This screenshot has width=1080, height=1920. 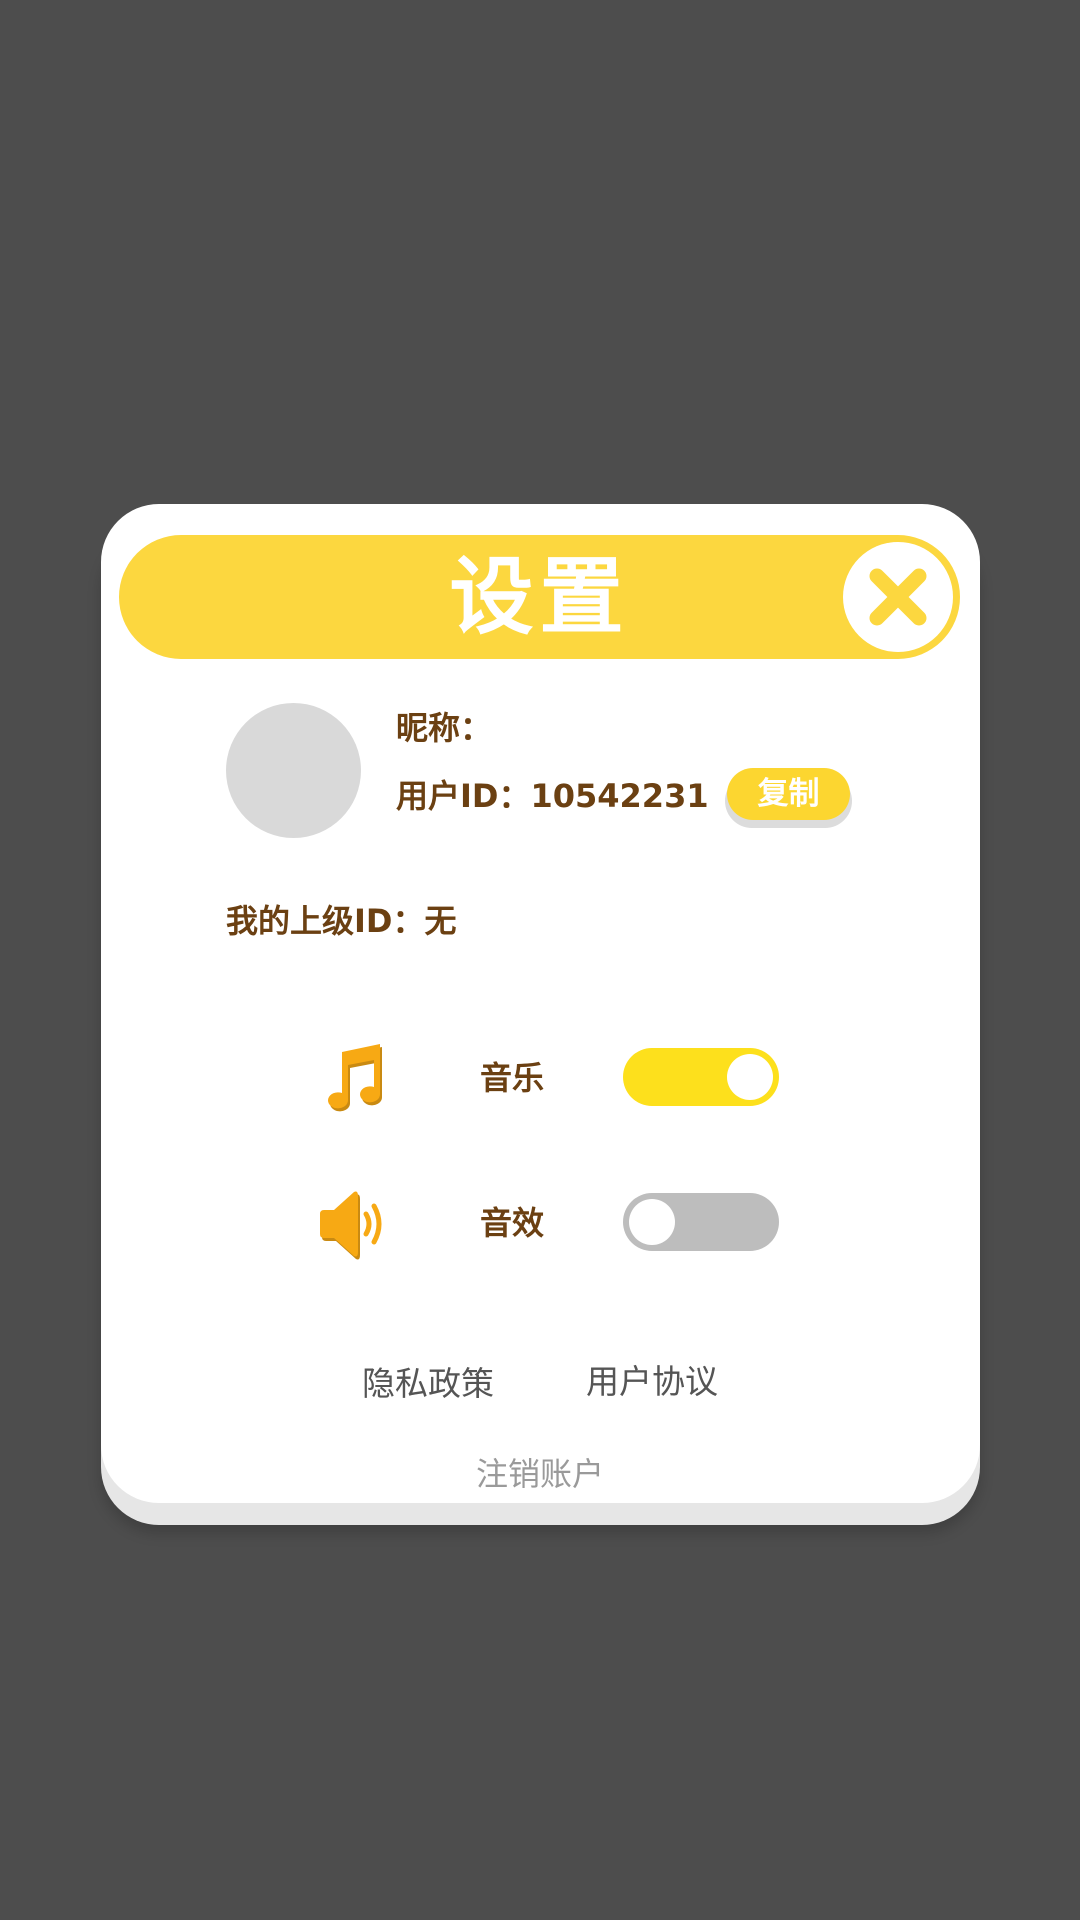 I want to click on close-button, so click(x=898, y=597).